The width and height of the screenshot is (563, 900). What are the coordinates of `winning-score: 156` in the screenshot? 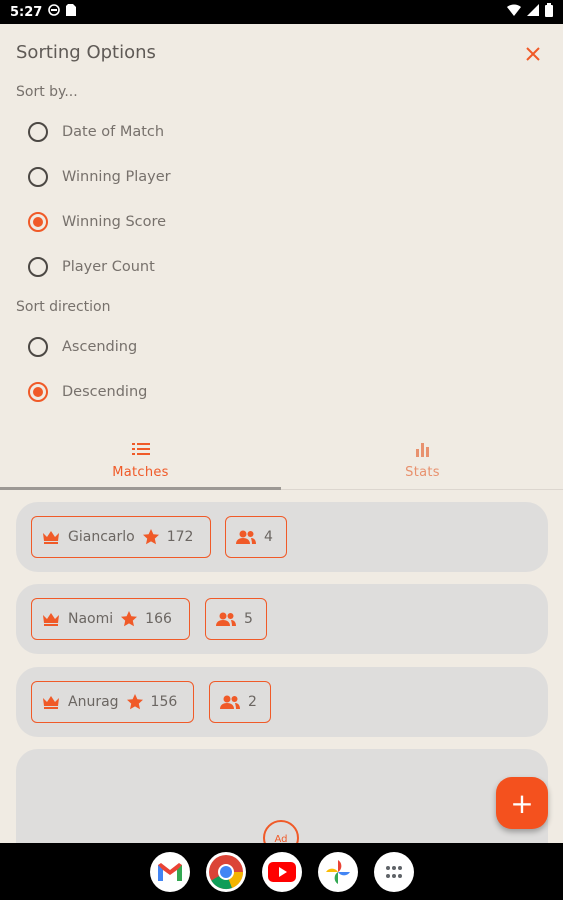 It's located at (164, 702).